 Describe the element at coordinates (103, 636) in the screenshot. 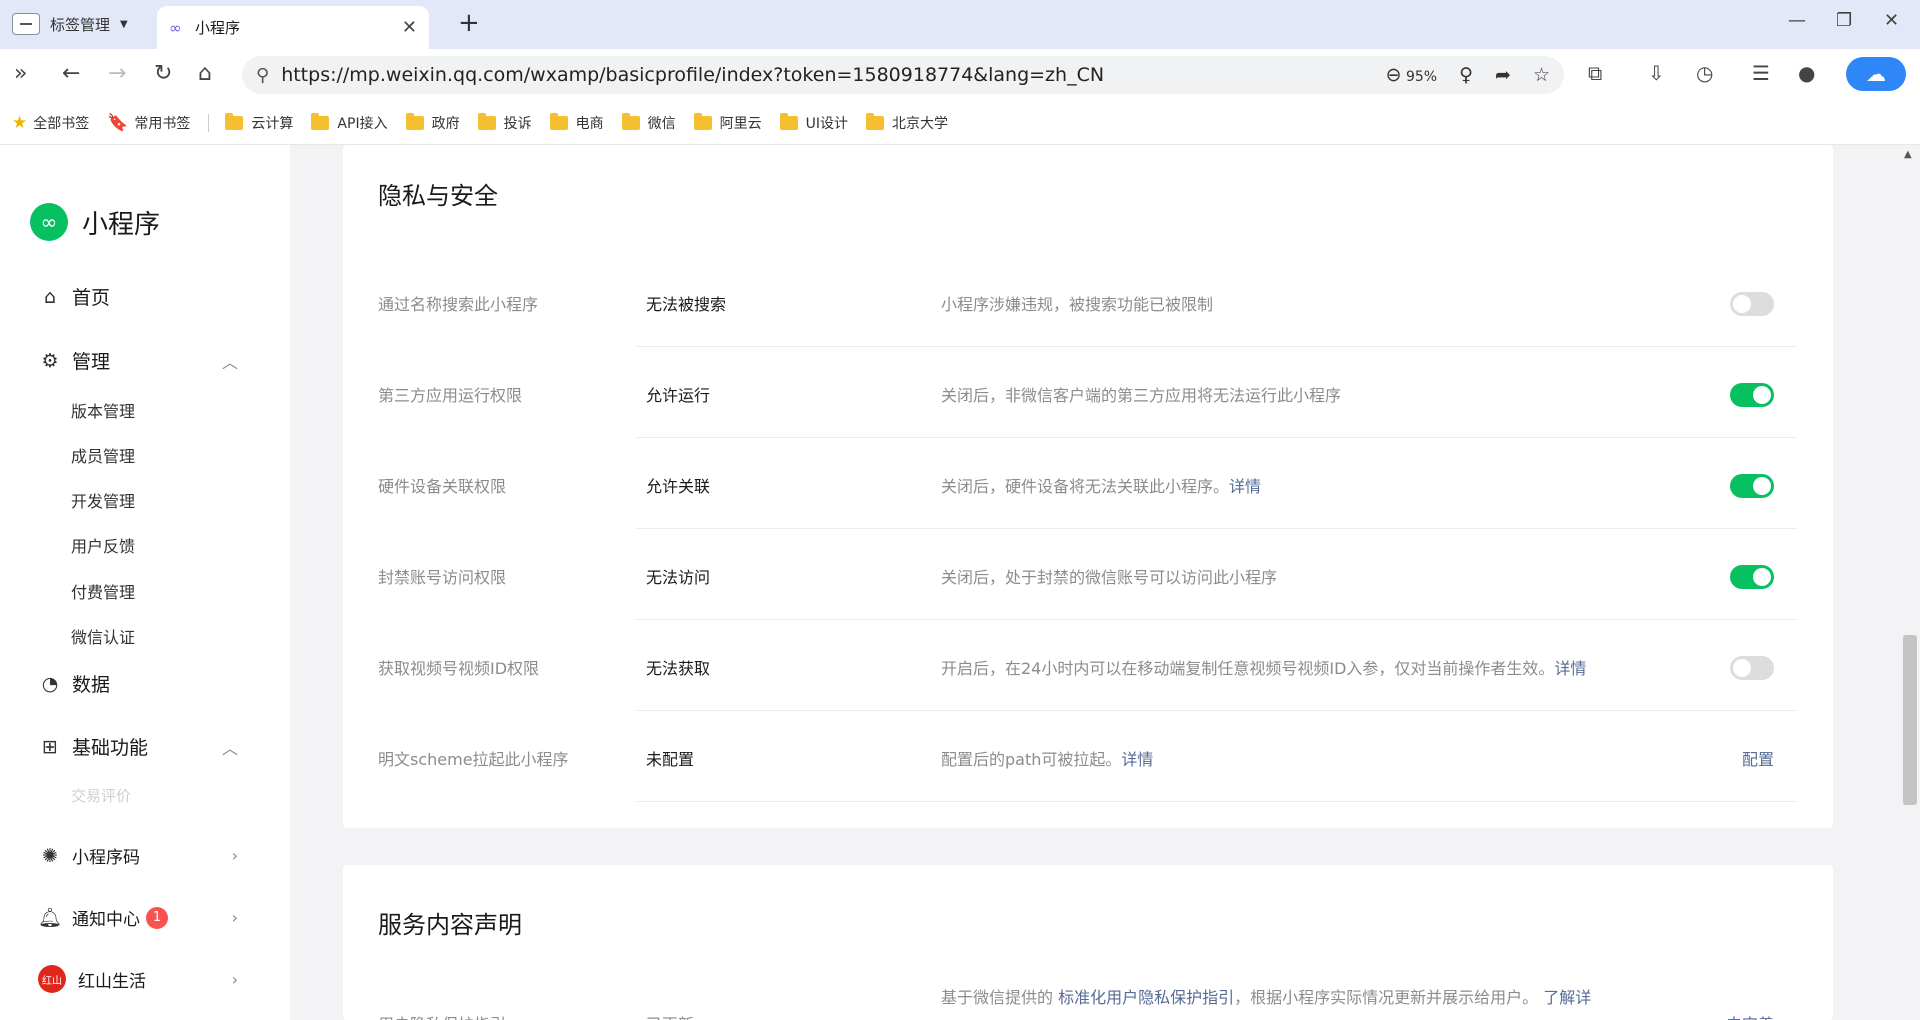

I see `sidebar-item-verify: 微信认证` at that location.